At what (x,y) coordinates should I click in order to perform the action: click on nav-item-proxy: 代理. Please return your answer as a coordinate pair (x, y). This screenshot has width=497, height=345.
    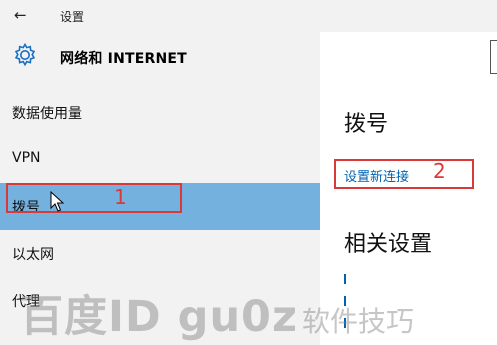
    Looking at the image, I should click on (160, 300).